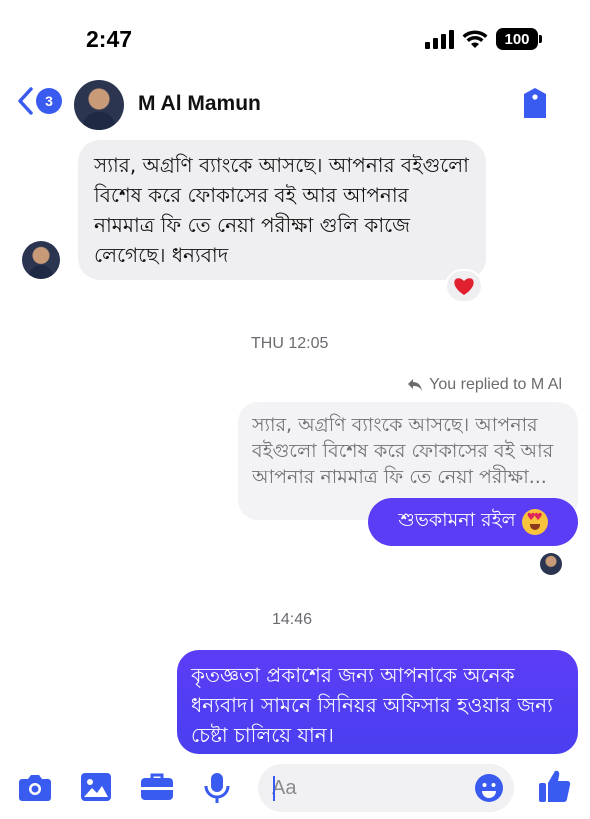 Image resolution: width=590 pixels, height=819 pixels. I want to click on chevron-left-icon, so click(25, 101).